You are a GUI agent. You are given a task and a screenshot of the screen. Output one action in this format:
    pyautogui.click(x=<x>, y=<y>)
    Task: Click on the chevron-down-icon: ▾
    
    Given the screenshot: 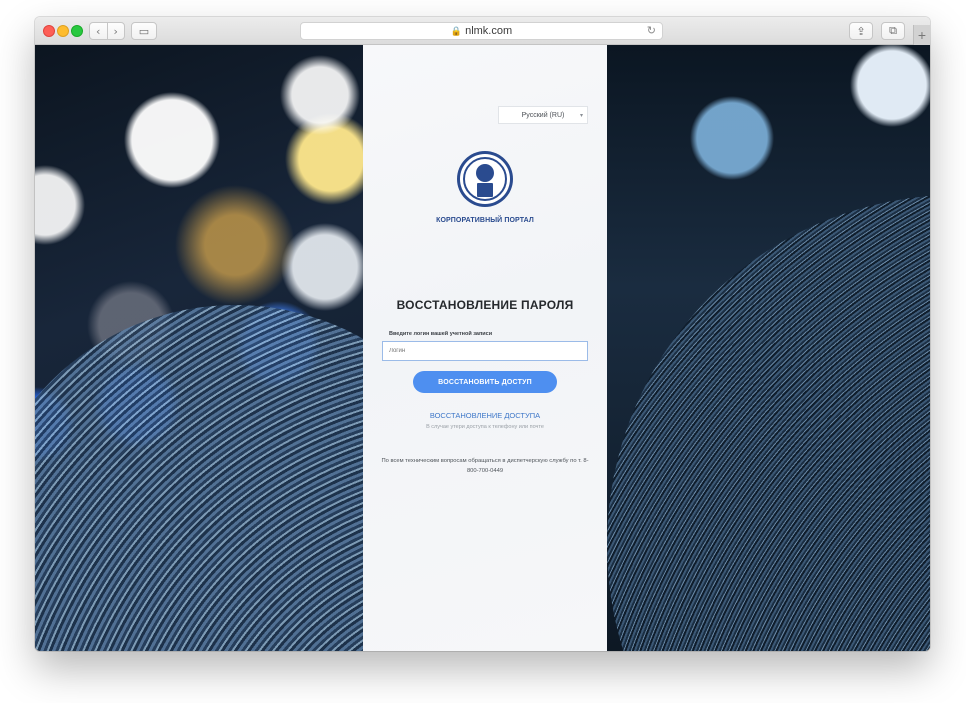 What is the action you would take?
    pyautogui.click(x=581, y=116)
    